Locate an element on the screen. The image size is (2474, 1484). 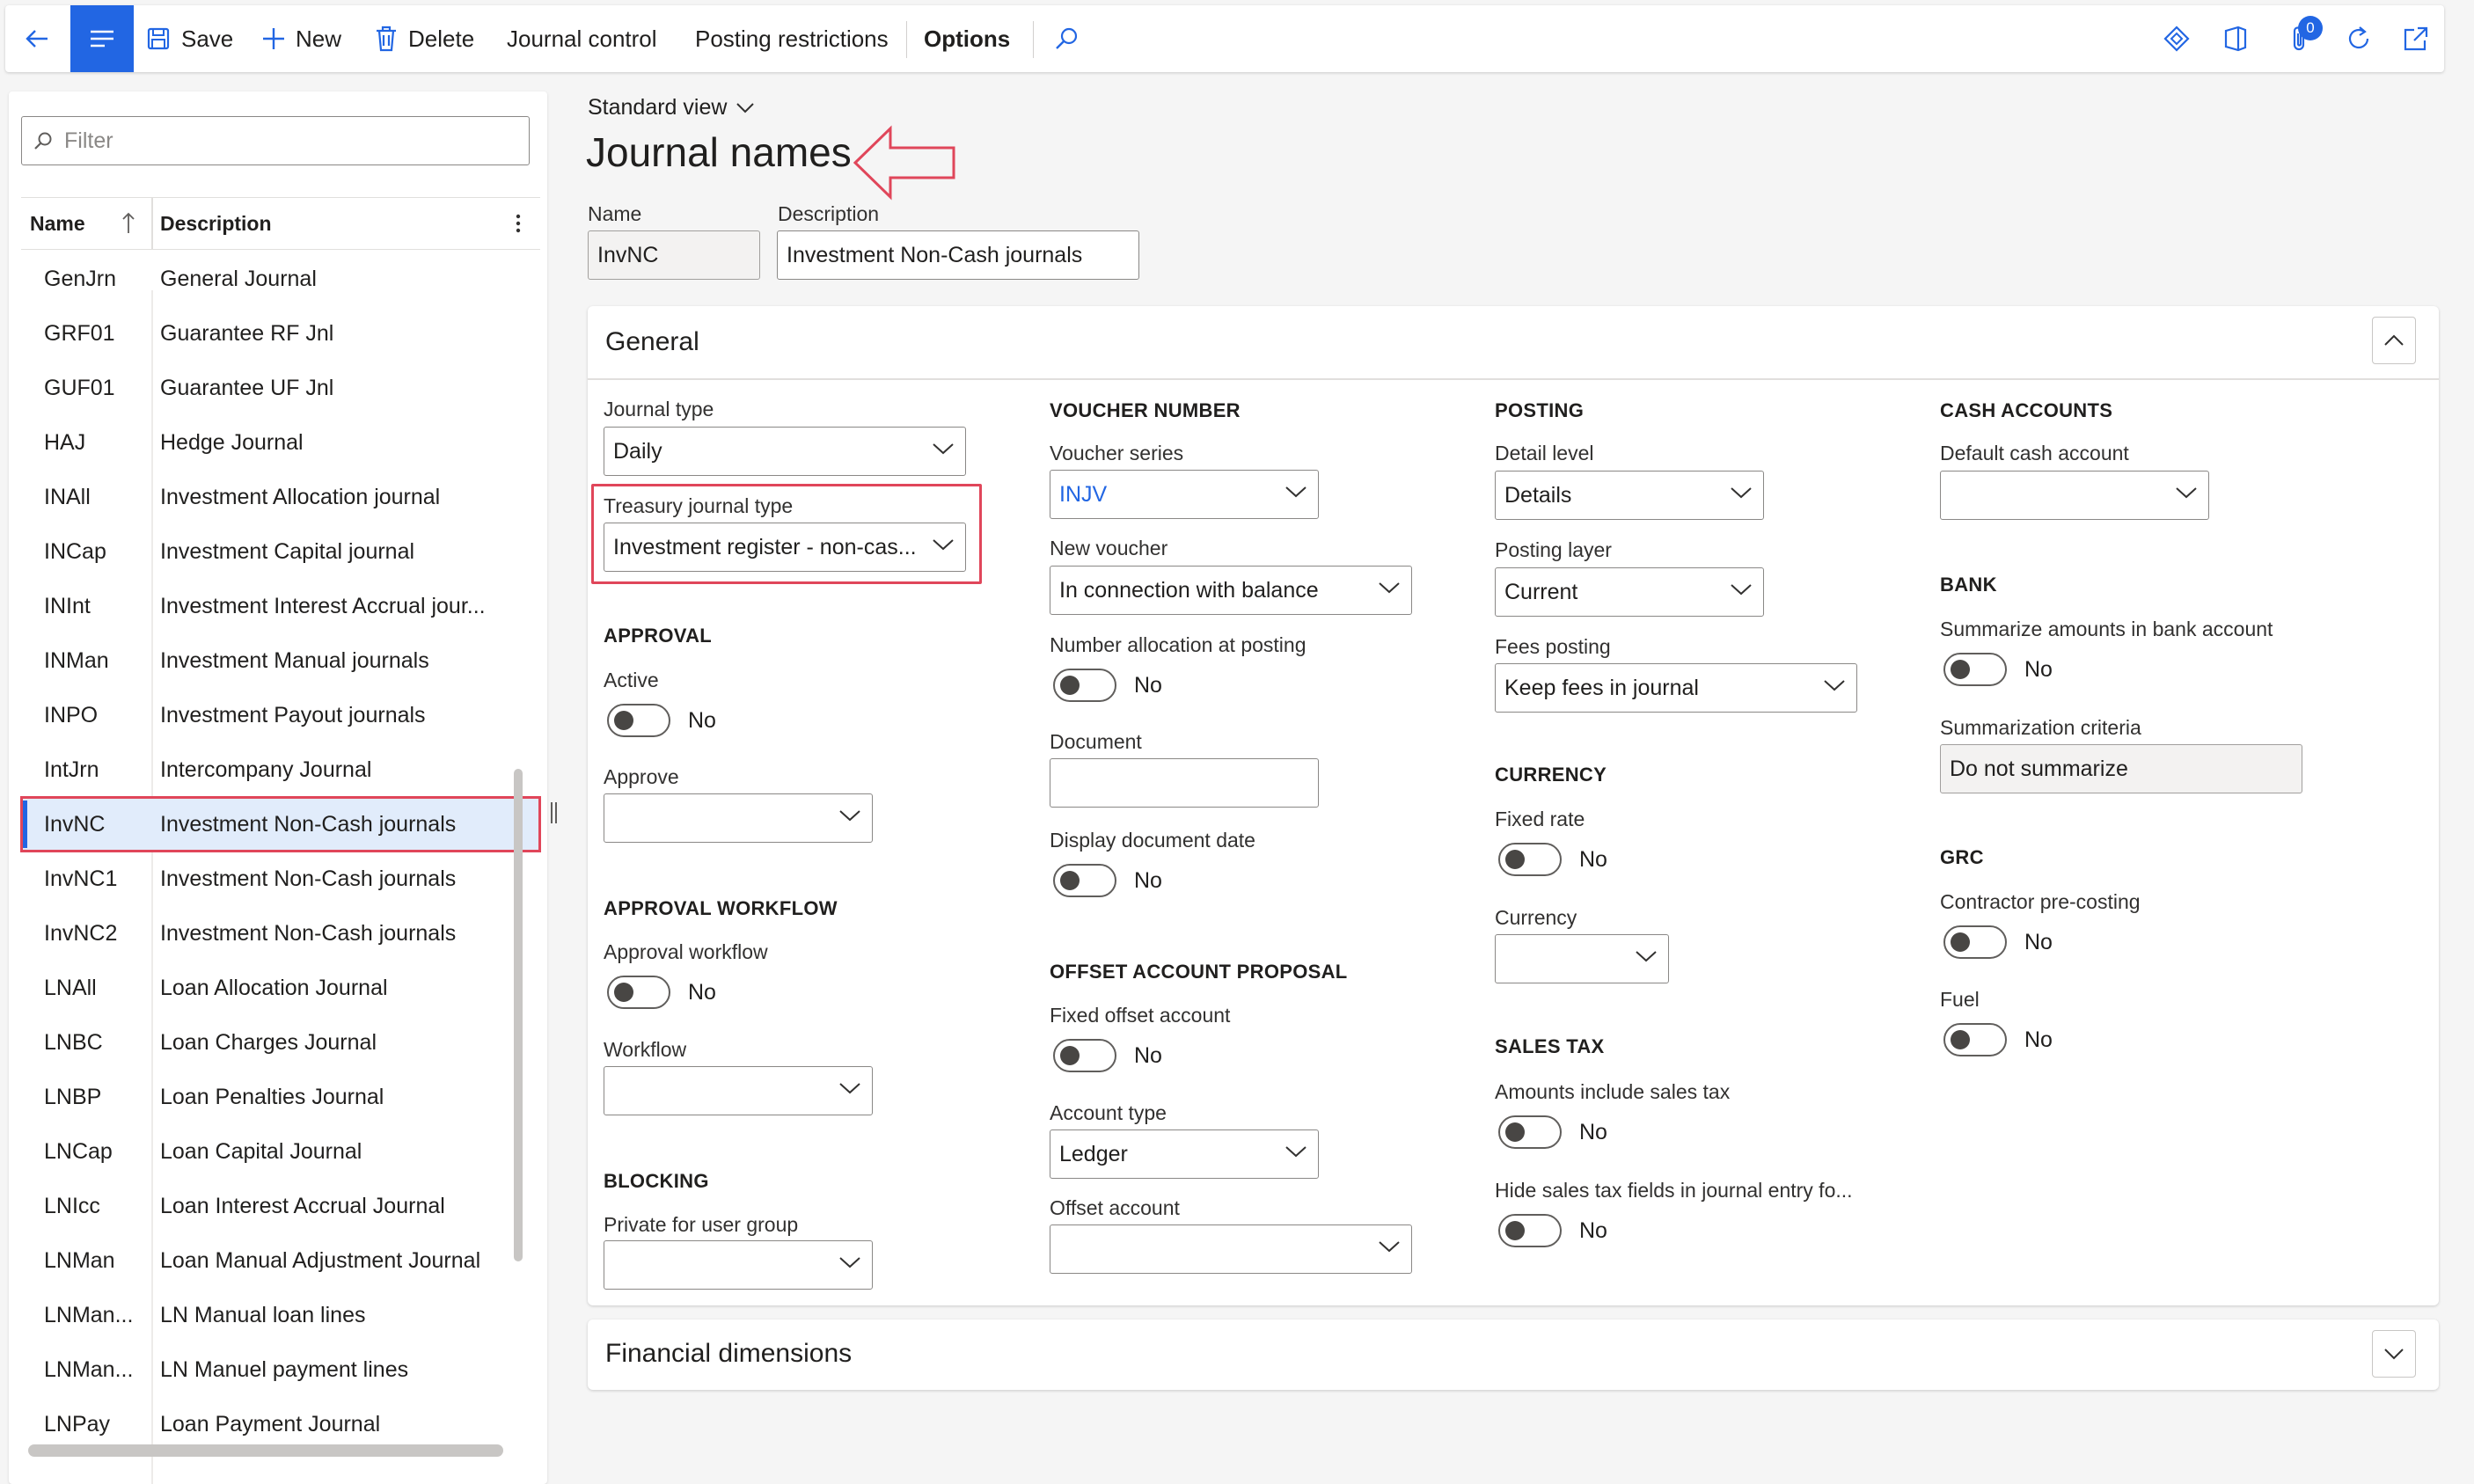
default-cash-account-dropdown is located at coordinates (2074, 495).